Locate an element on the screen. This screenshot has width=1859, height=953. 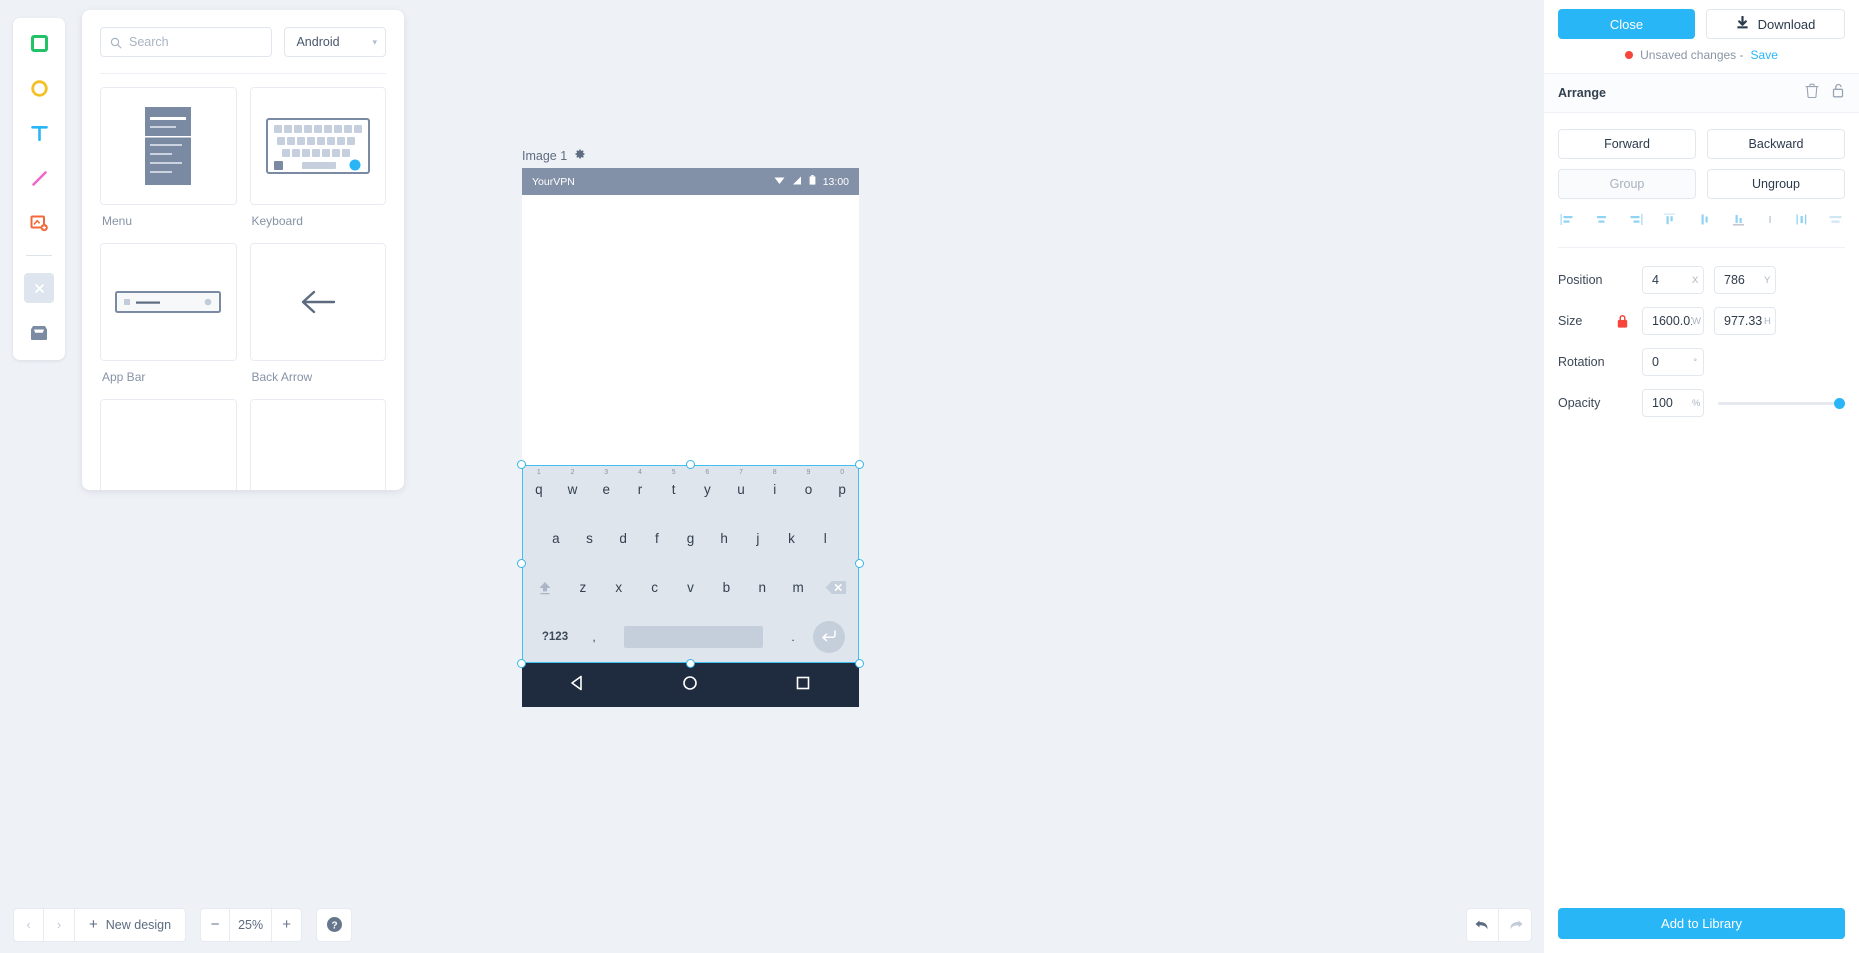
zoom-out-button: − is located at coordinates (215, 924).